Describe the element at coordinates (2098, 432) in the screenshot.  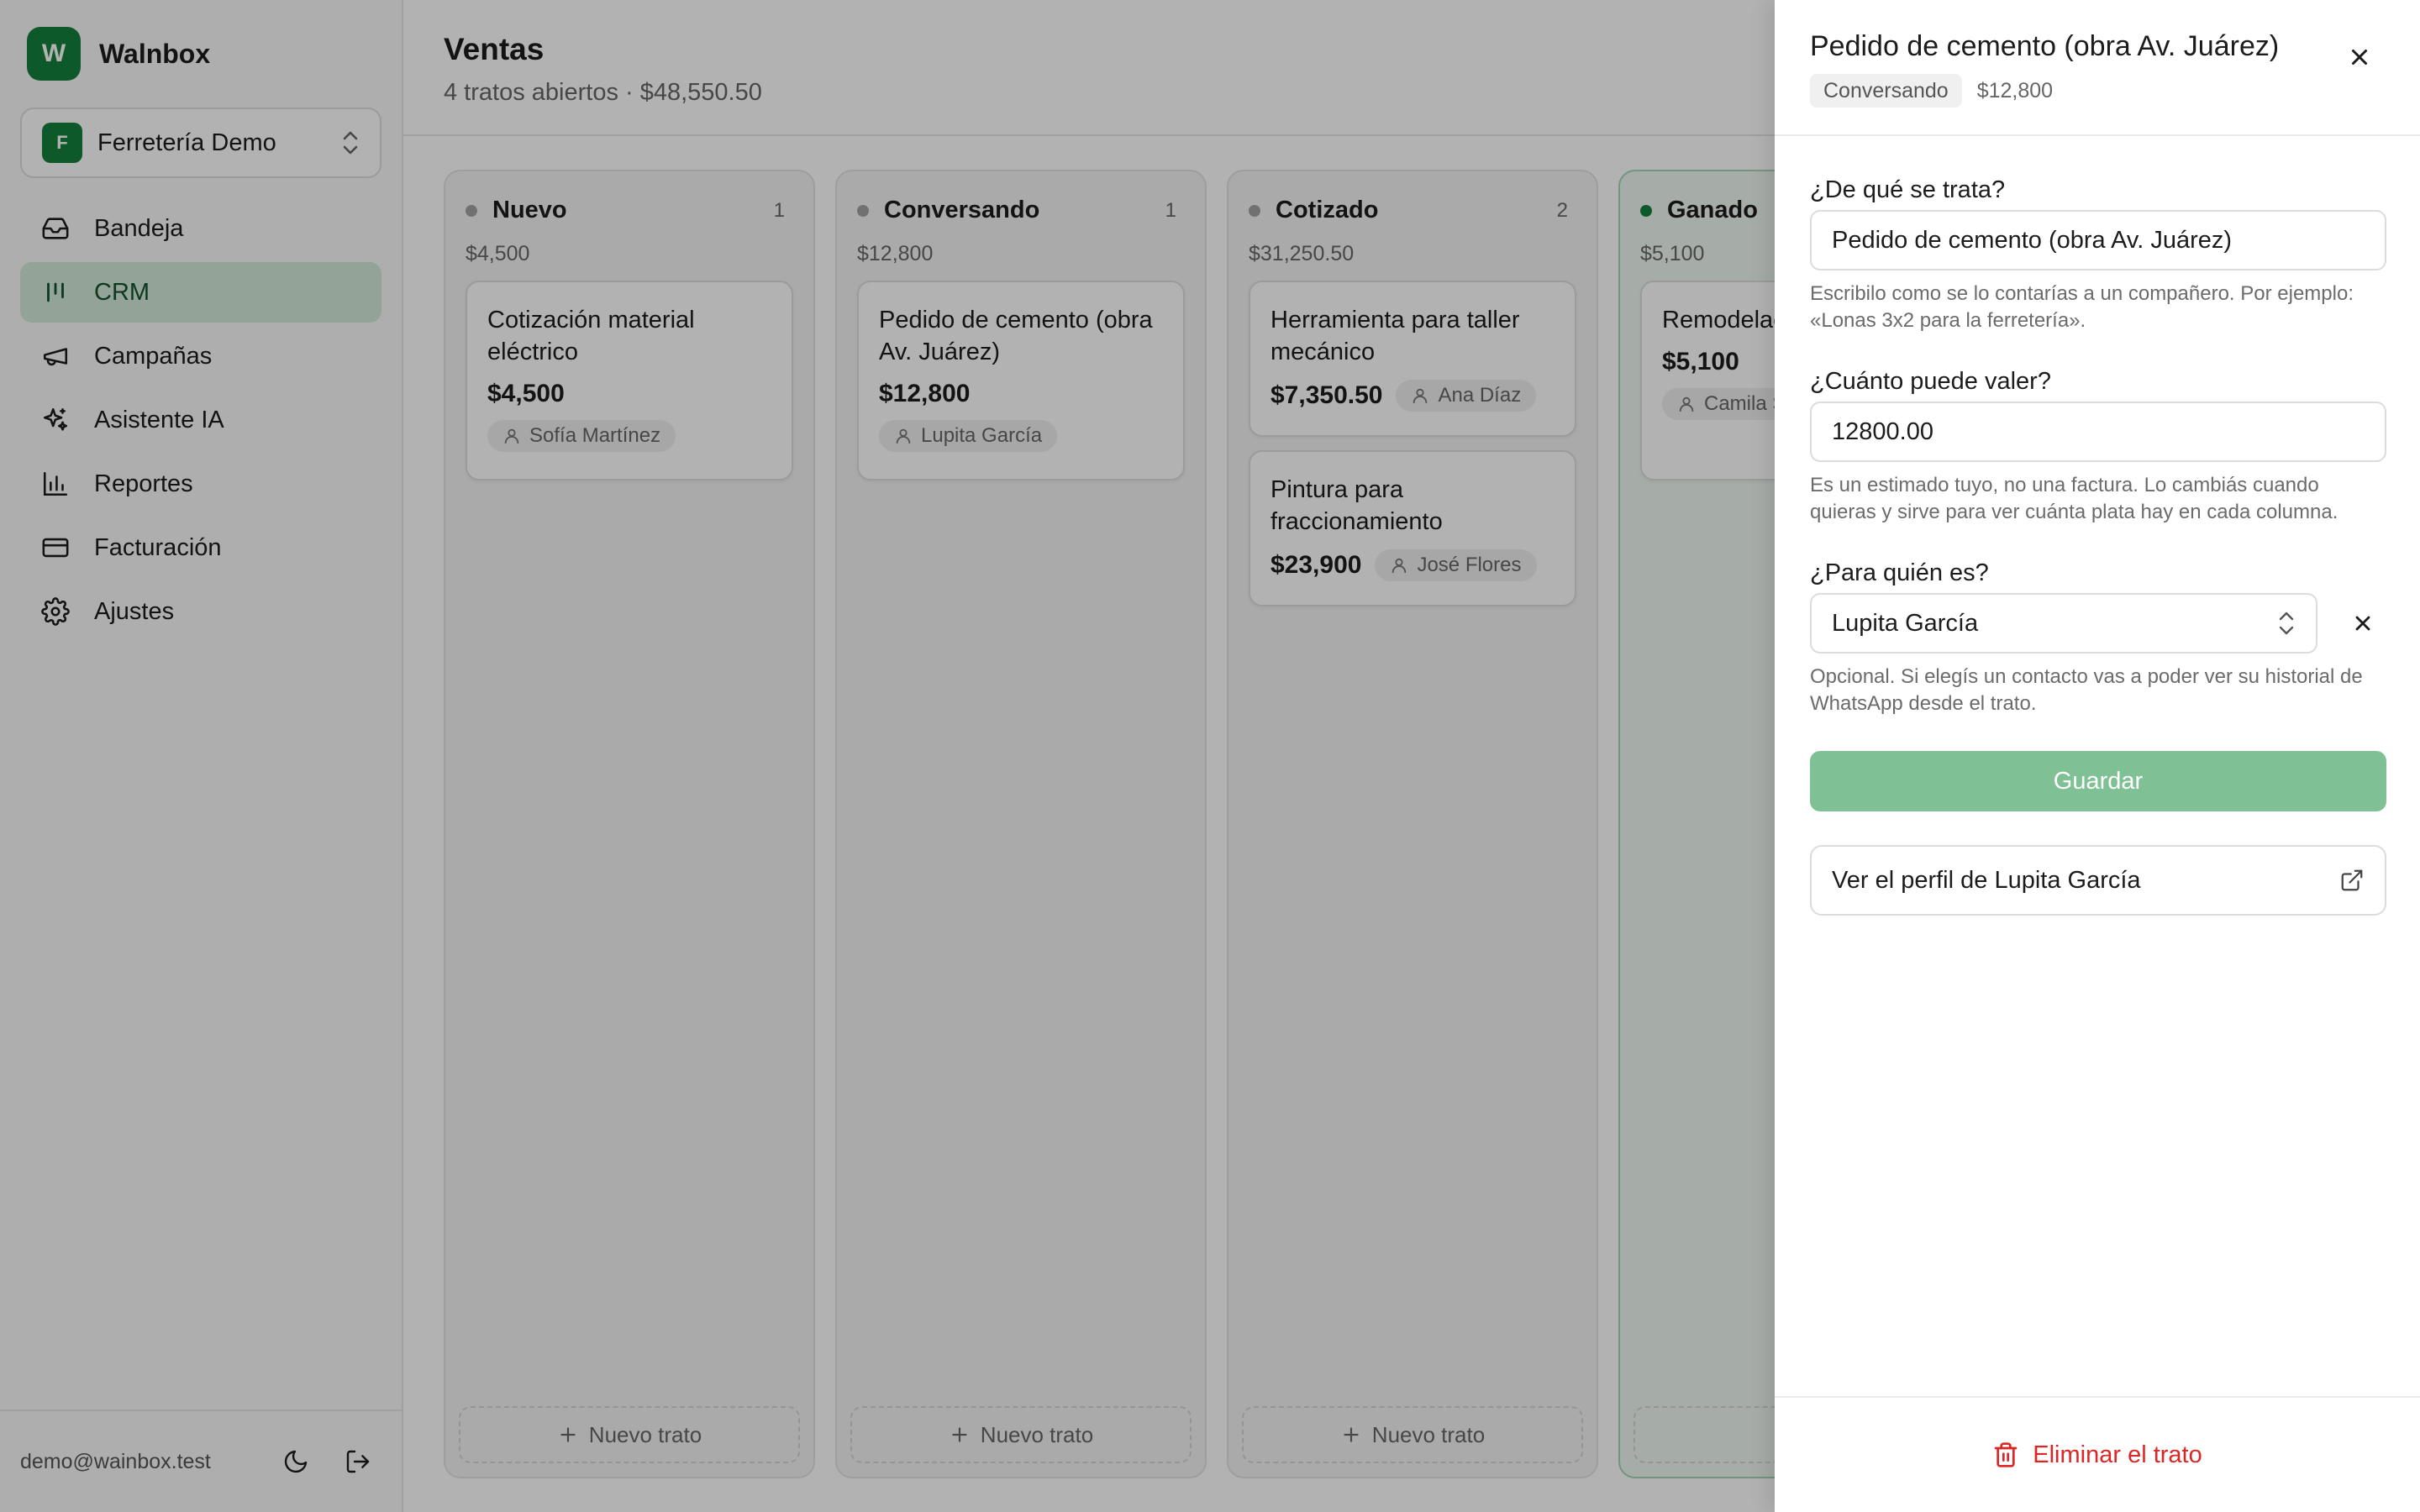
I see `deal-value-input` at that location.